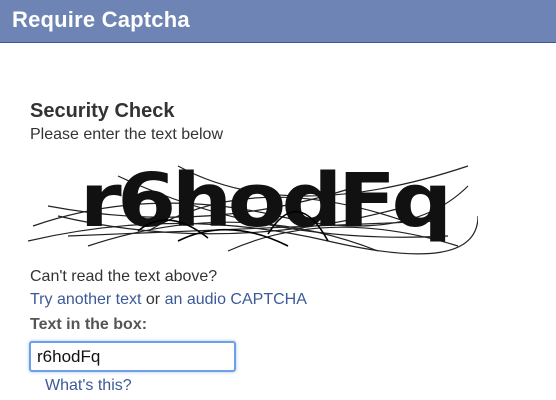 The height and width of the screenshot is (400, 556). I want to click on instruction-text: Please enter the text below, so click(127, 134).